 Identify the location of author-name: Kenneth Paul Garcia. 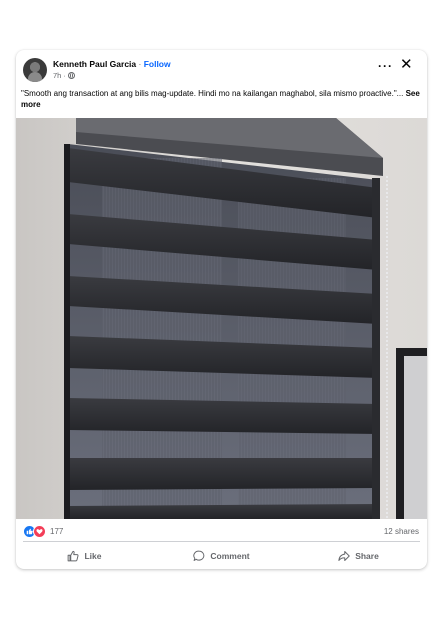
(94, 64).